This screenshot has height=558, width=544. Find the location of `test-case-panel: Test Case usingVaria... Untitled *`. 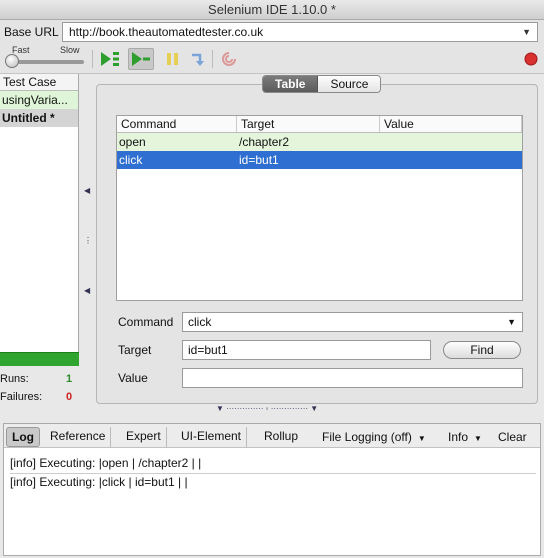

test-case-panel: Test Case usingVaria... Untitled * is located at coordinates (39, 213).